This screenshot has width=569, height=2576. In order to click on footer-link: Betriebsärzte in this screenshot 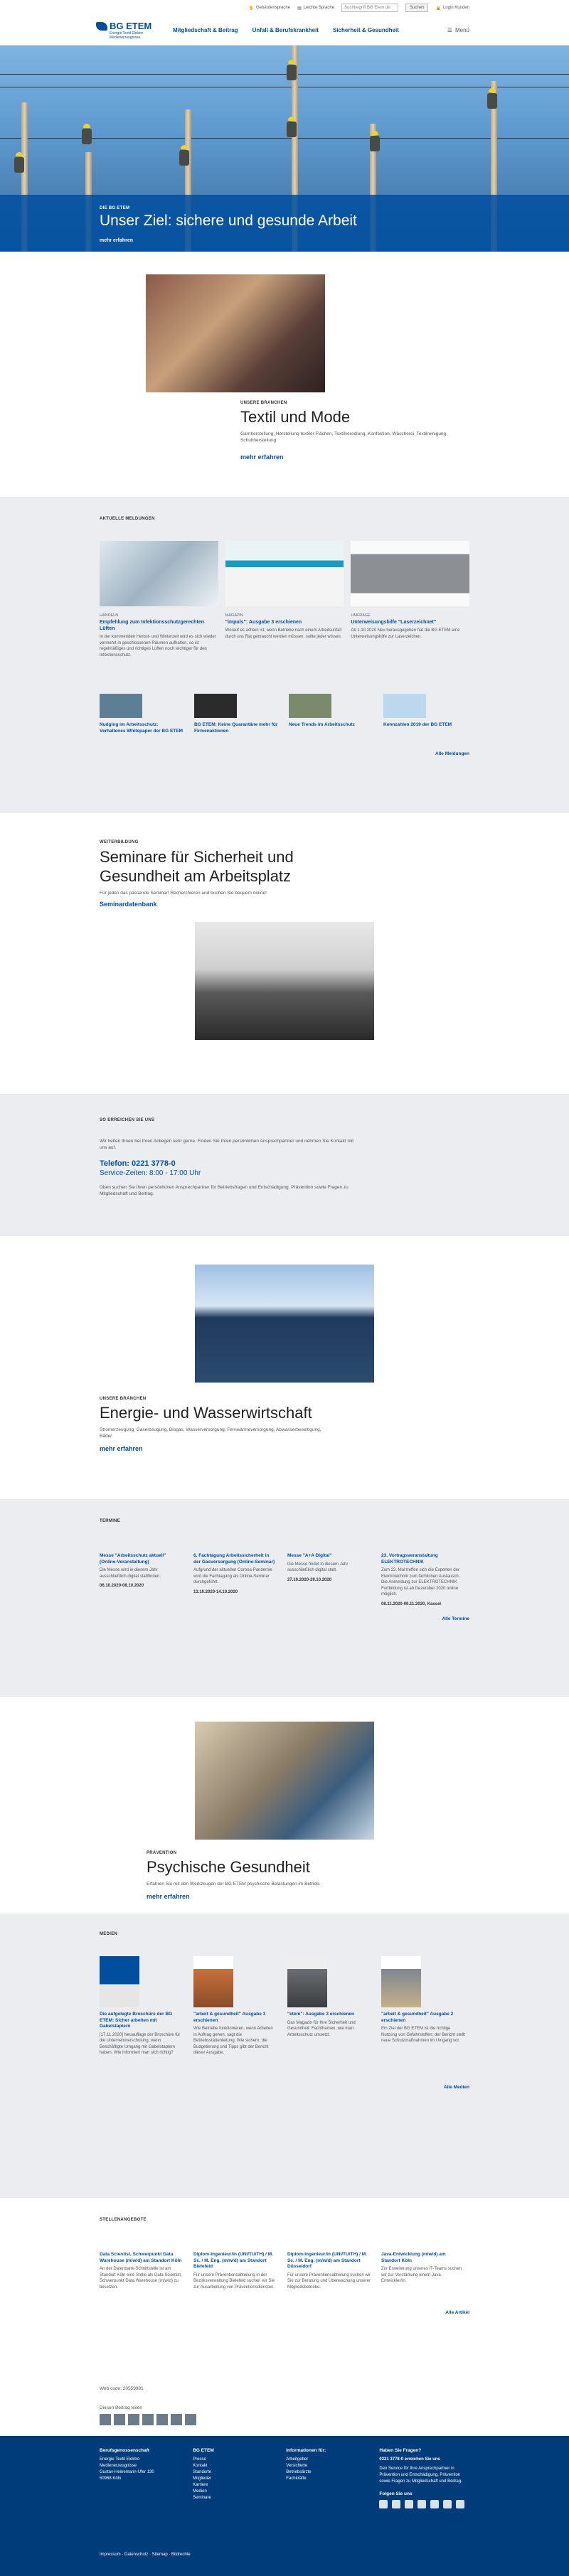, I will do `click(324, 2472)`.